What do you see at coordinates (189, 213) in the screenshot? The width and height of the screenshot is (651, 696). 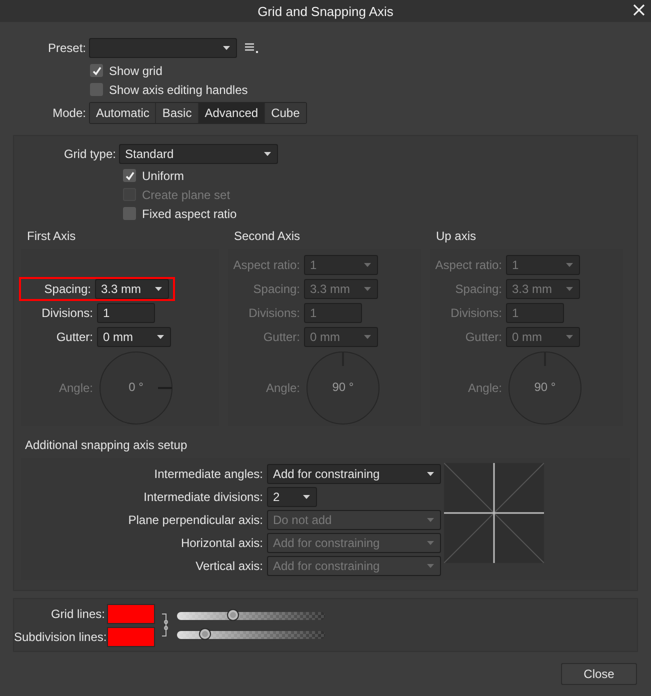 I see `checkbox-label: Fixed aspect ratio` at bounding box center [189, 213].